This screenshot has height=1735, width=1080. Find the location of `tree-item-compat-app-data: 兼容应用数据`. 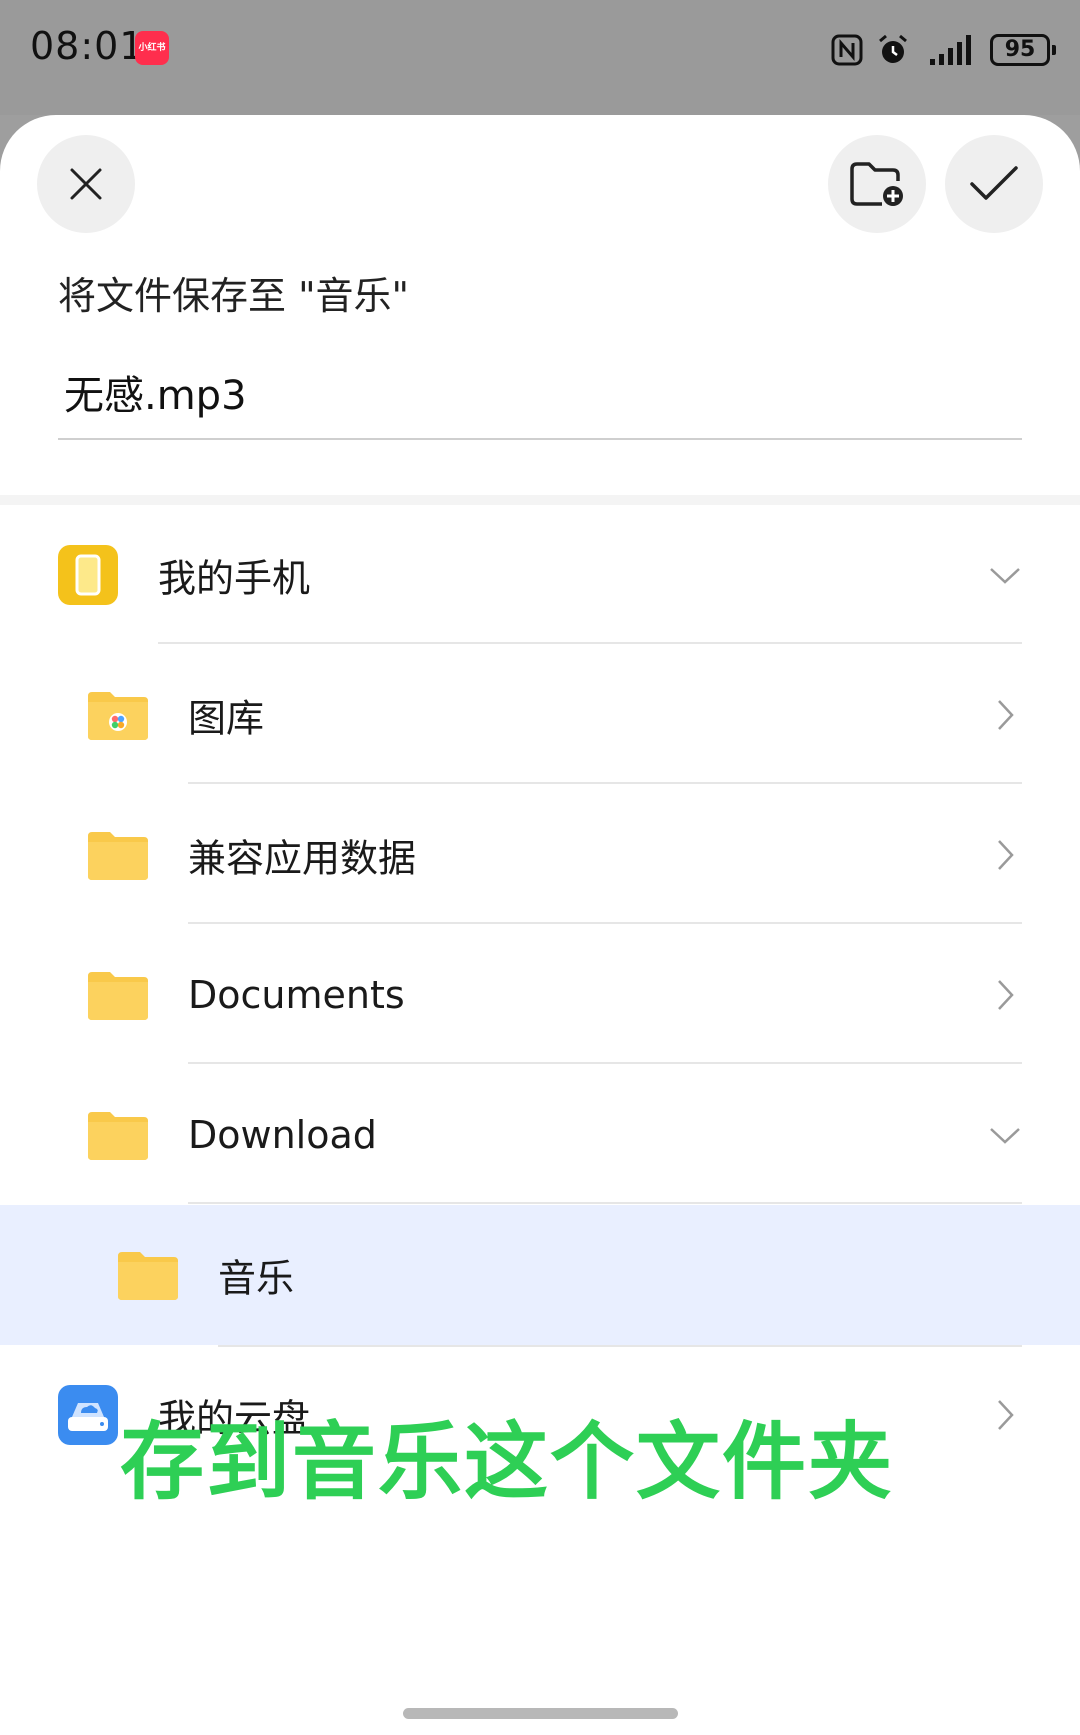

tree-item-compat-app-data: 兼容应用数据 is located at coordinates (540, 855).